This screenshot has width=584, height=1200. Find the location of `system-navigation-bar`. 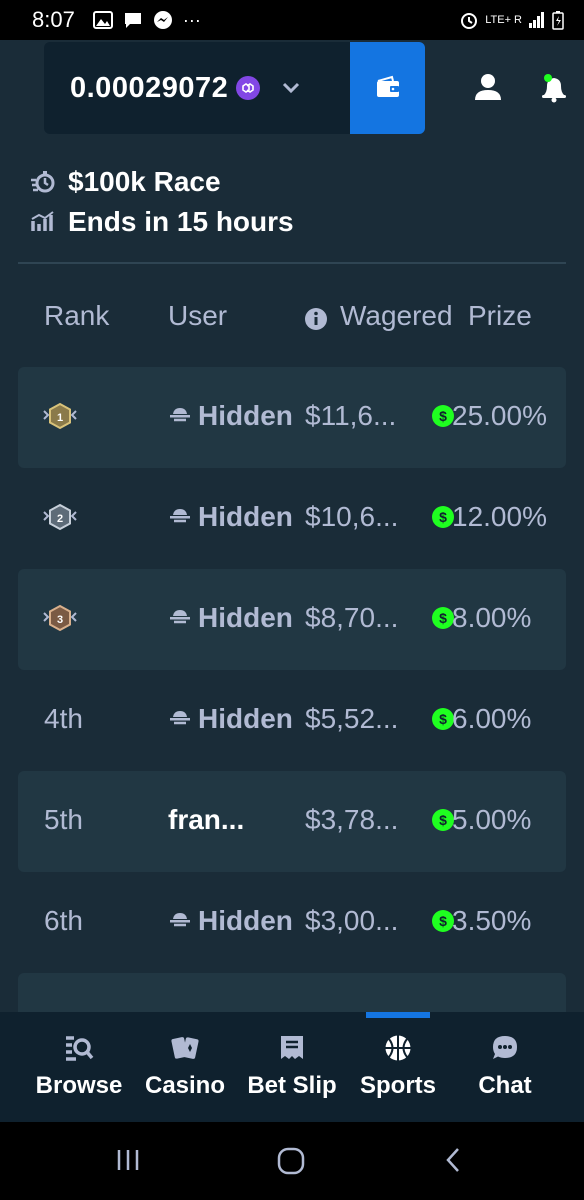

system-navigation-bar is located at coordinates (292, 1161).